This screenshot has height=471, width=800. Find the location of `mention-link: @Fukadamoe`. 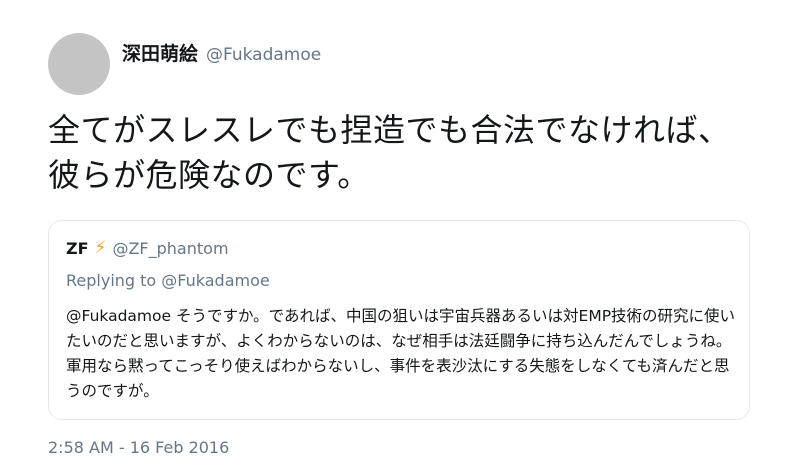

mention-link: @Fukadamoe is located at coordinates (118, 316).